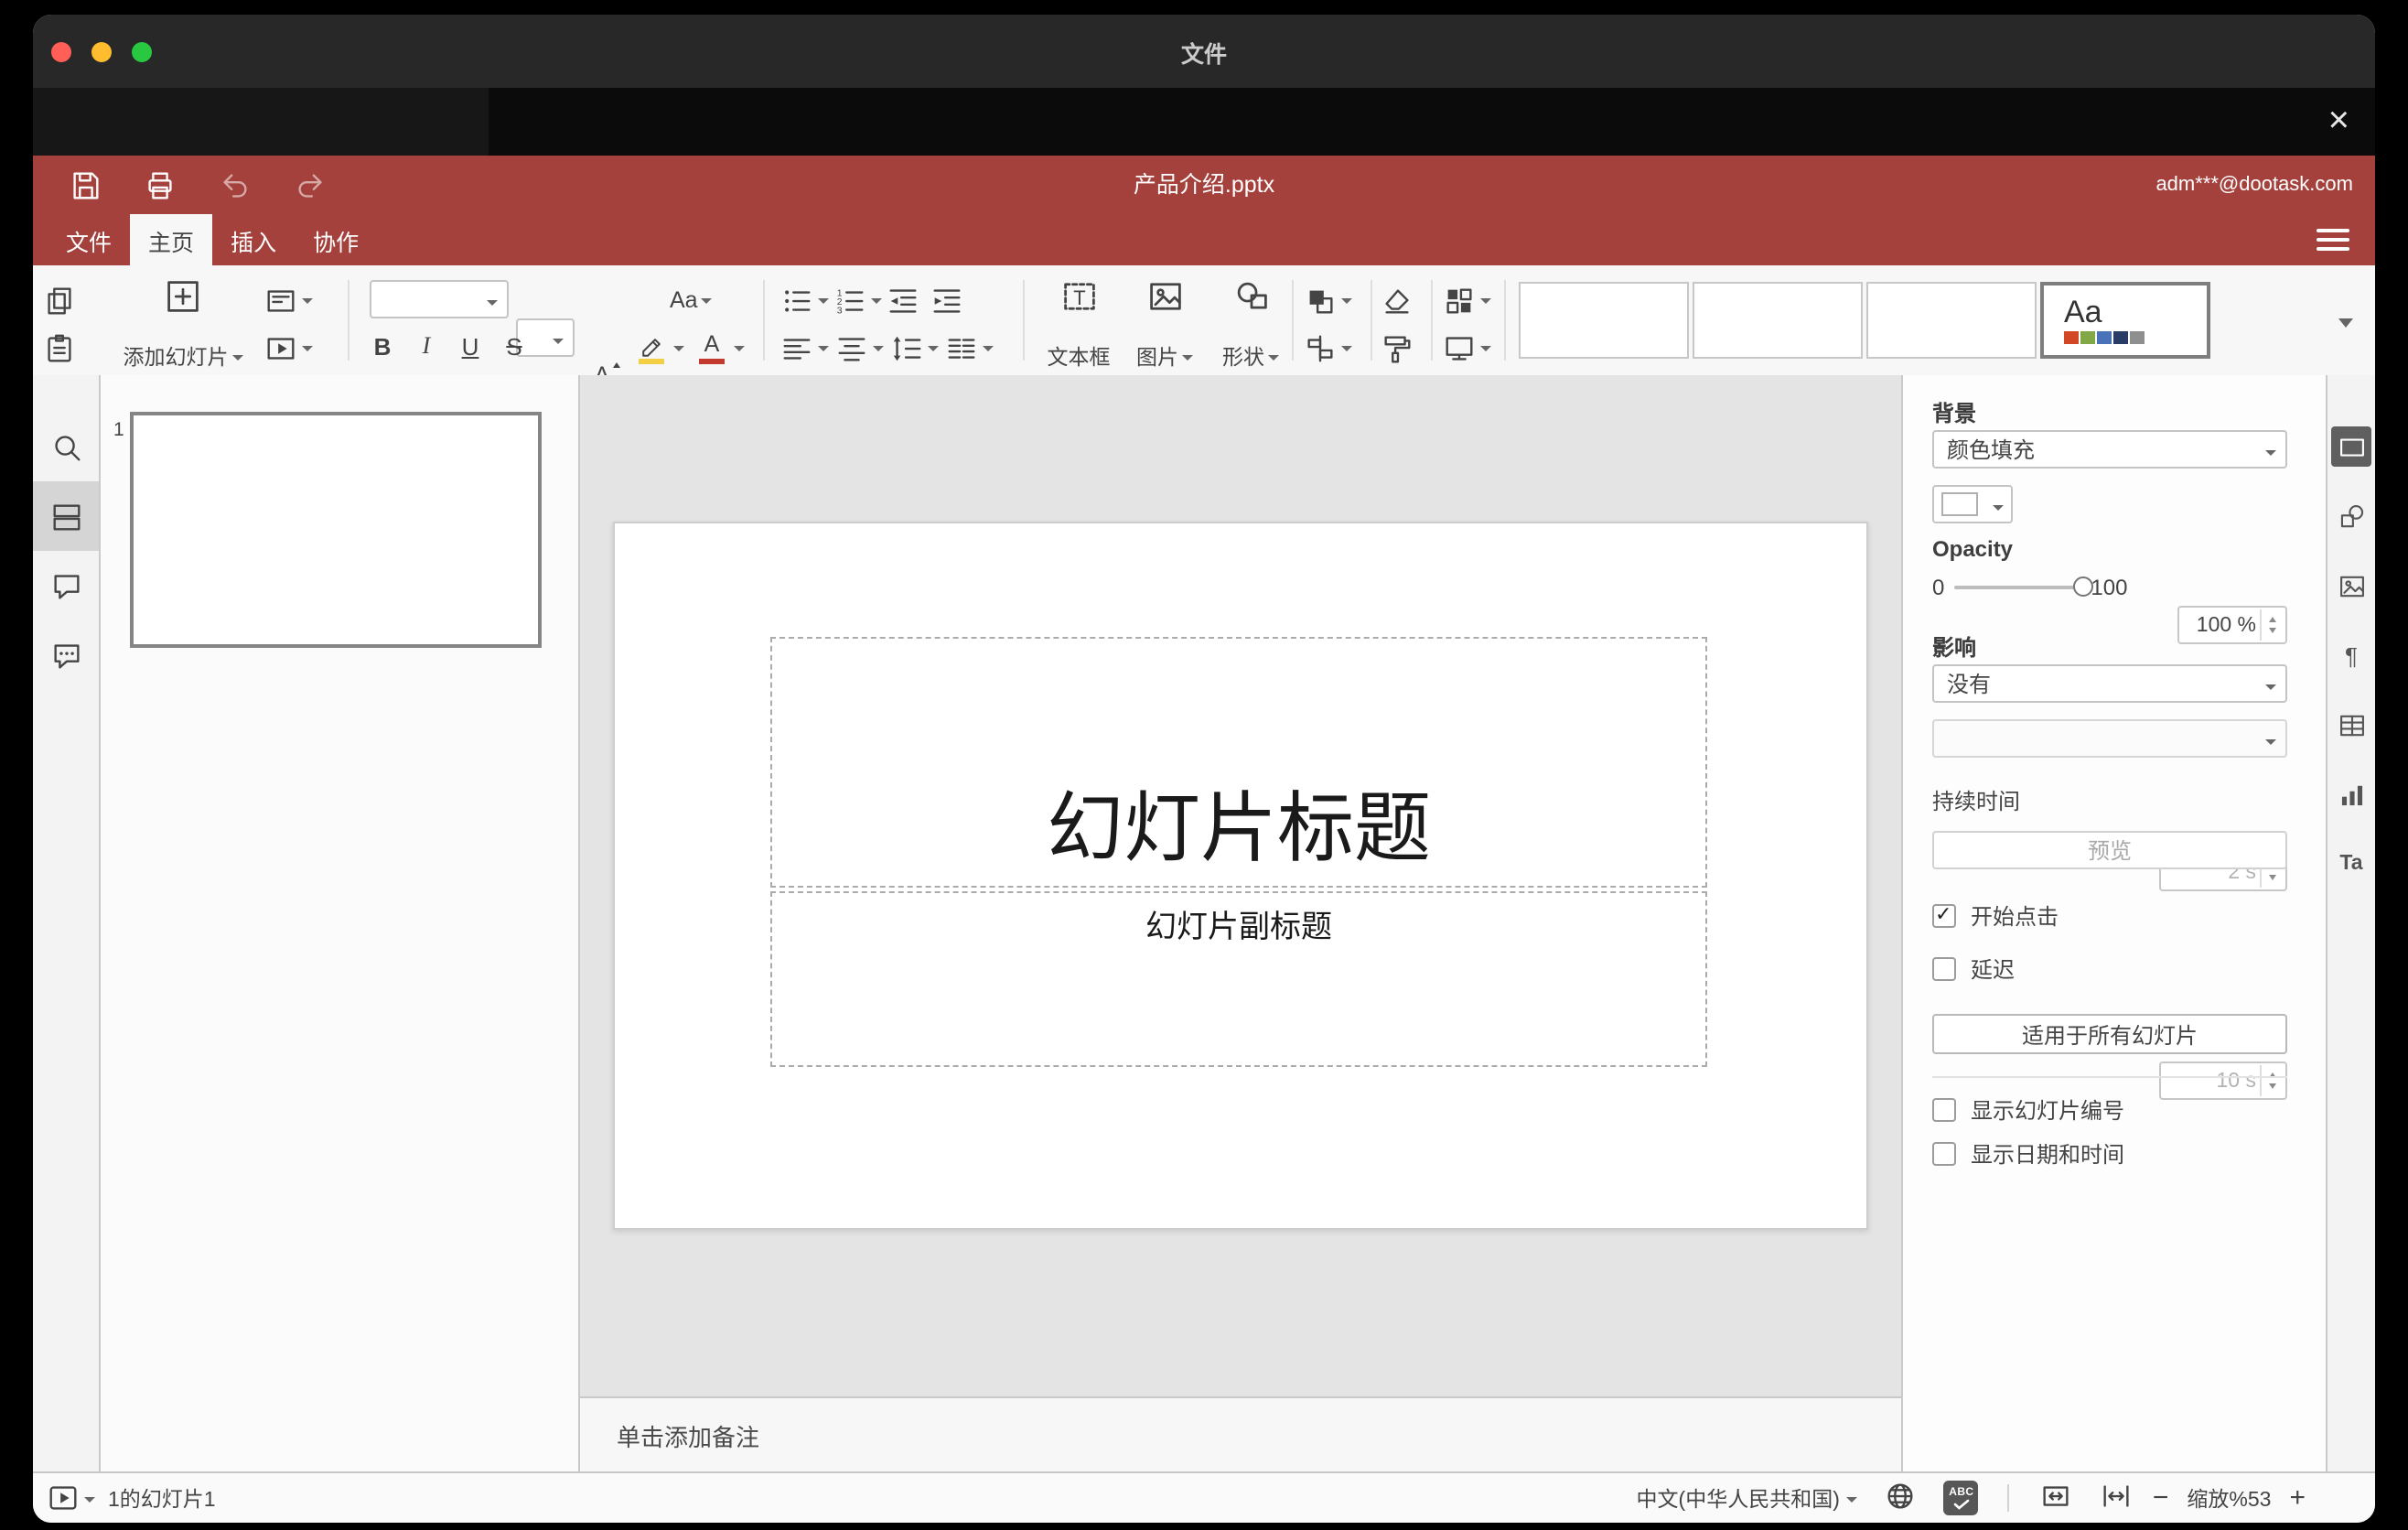 The image size is (2408, 1530). Describe the element at coordinates (658, 348) in the screenshot. I see `highlight-color-button` at that location.